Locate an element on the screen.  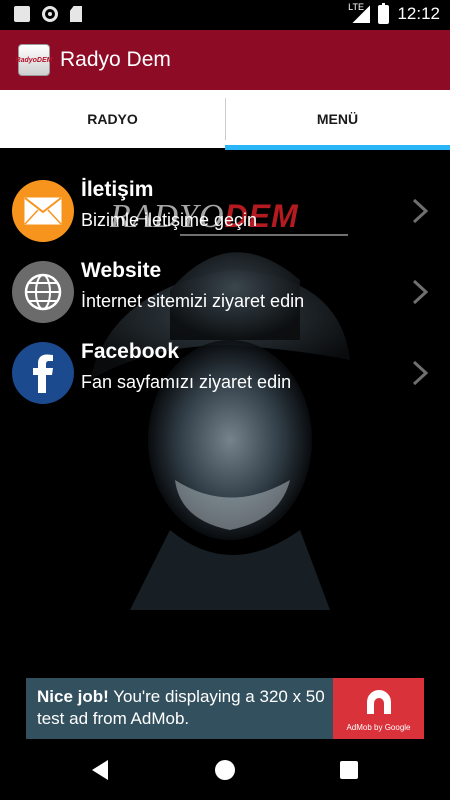
menu-item-website: Website İnternet sitemizi ziyaret edin is located at coordinates (225, 292).